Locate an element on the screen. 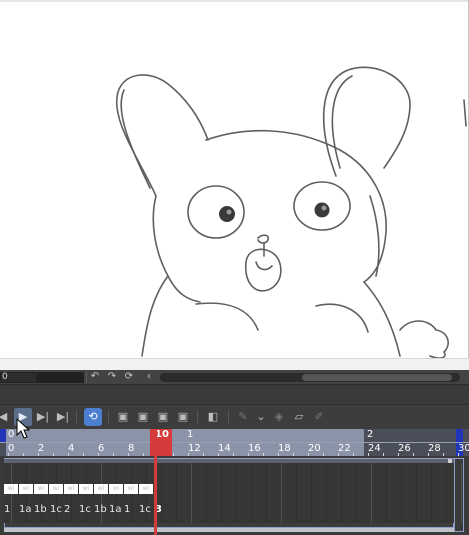 Image resolution: width=469 pixels, height=535 pixels. timeline-toolbar: ◀ ▶ ▶| ▶| ⟲ ▣ ▣ ▣ ▣ ◧ ✎ ⌄ ◈ ▱ ✐ is located at coordinates (234, 417).